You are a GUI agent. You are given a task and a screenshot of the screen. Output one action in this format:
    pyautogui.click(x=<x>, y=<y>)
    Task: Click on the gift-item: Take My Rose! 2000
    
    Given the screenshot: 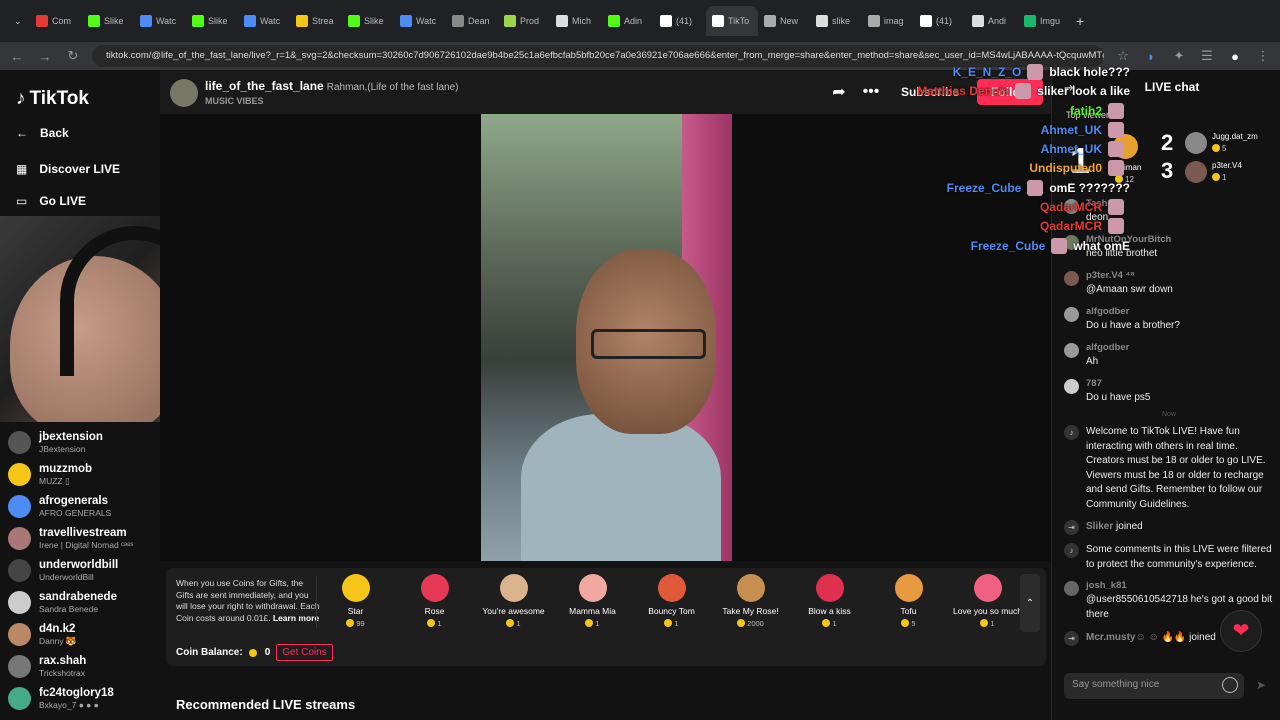 What is the action you would take?
    pyautogui.click(x=750, y=600)
    